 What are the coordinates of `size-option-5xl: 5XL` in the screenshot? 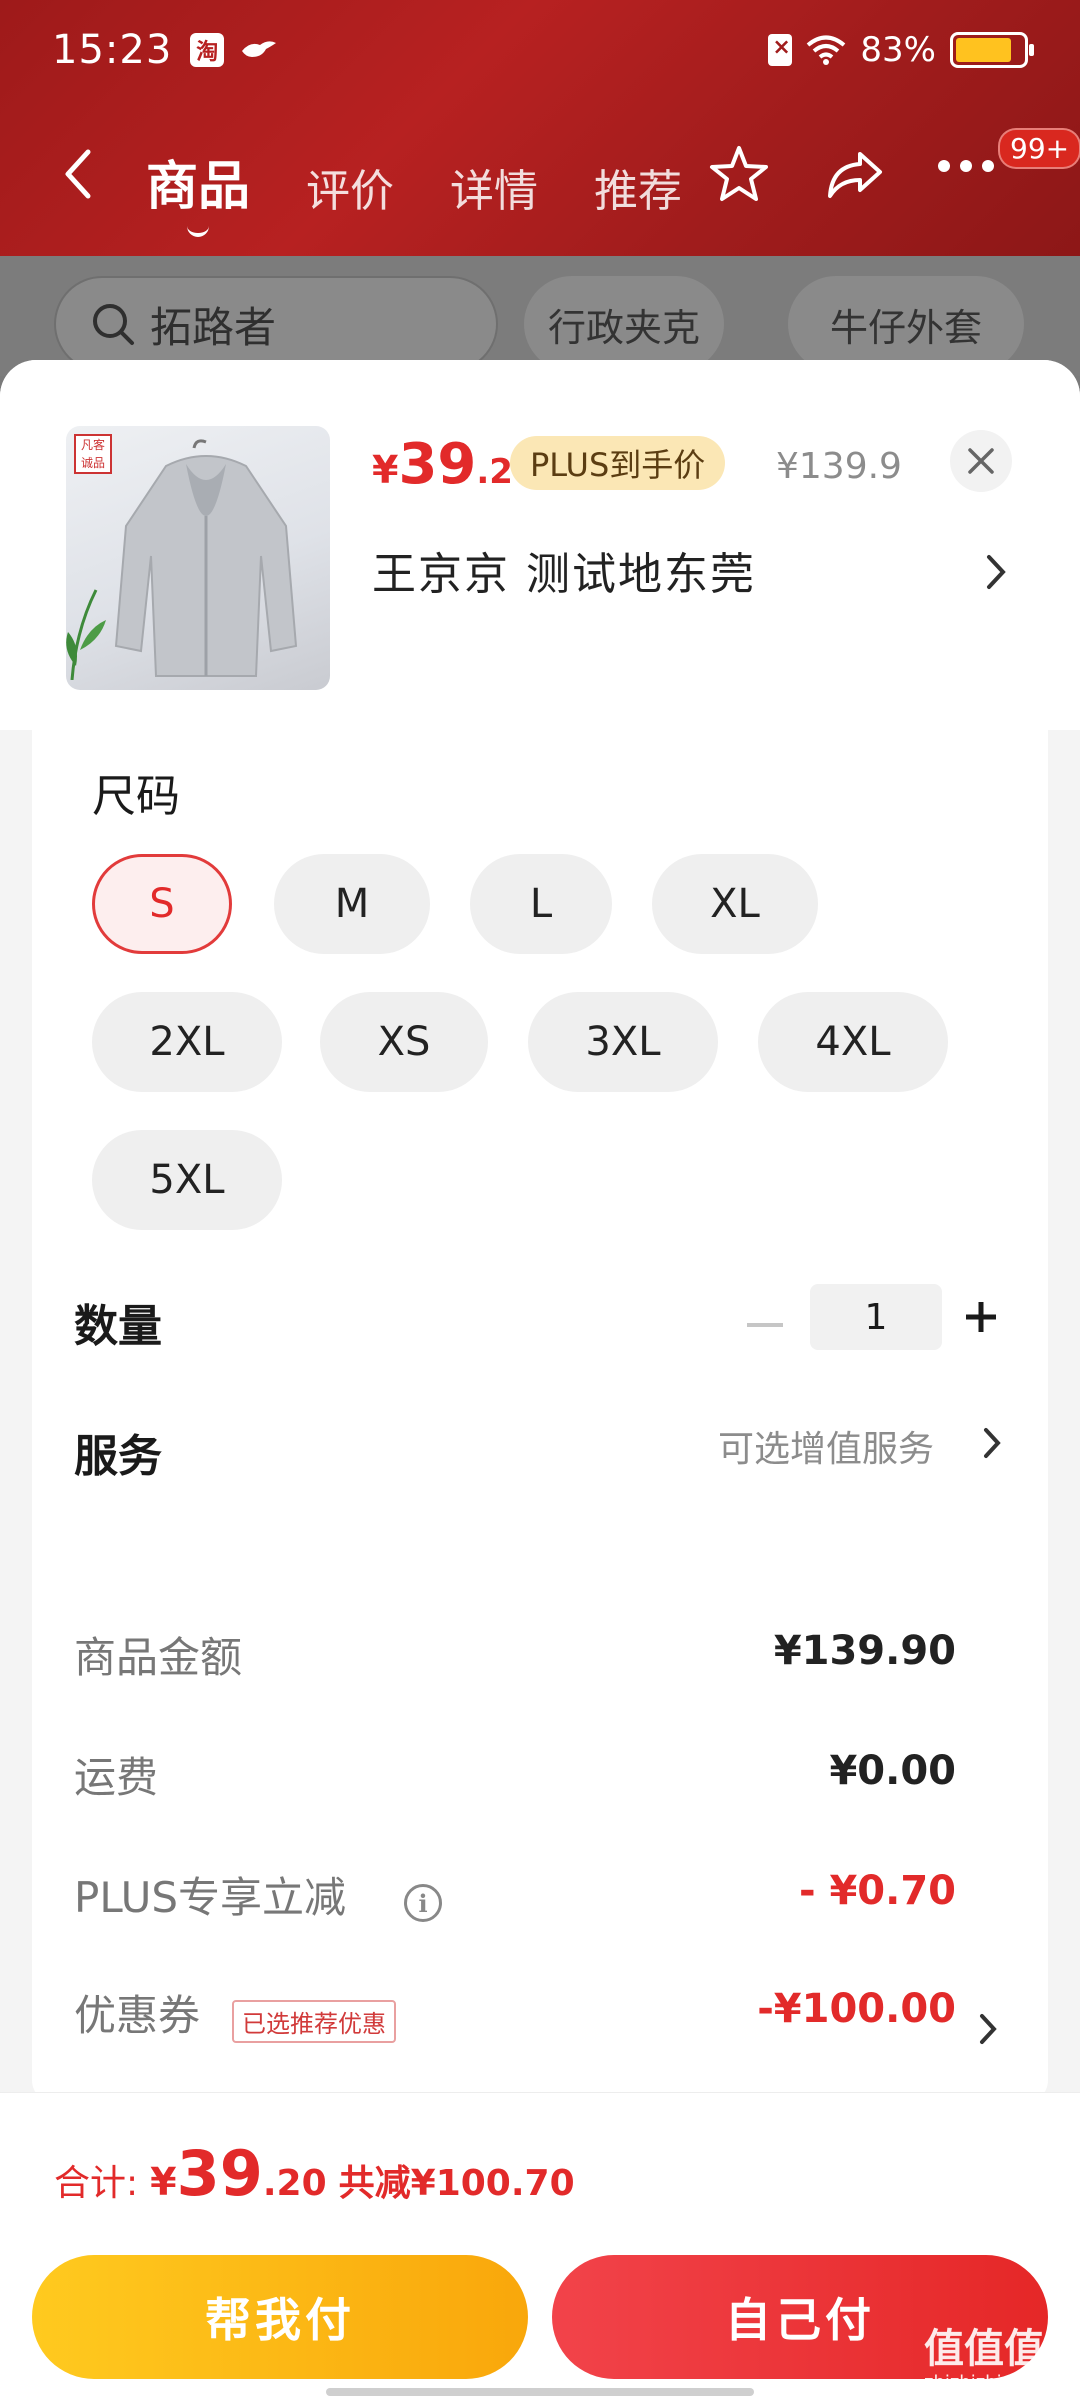 It's located at (187, 1180).